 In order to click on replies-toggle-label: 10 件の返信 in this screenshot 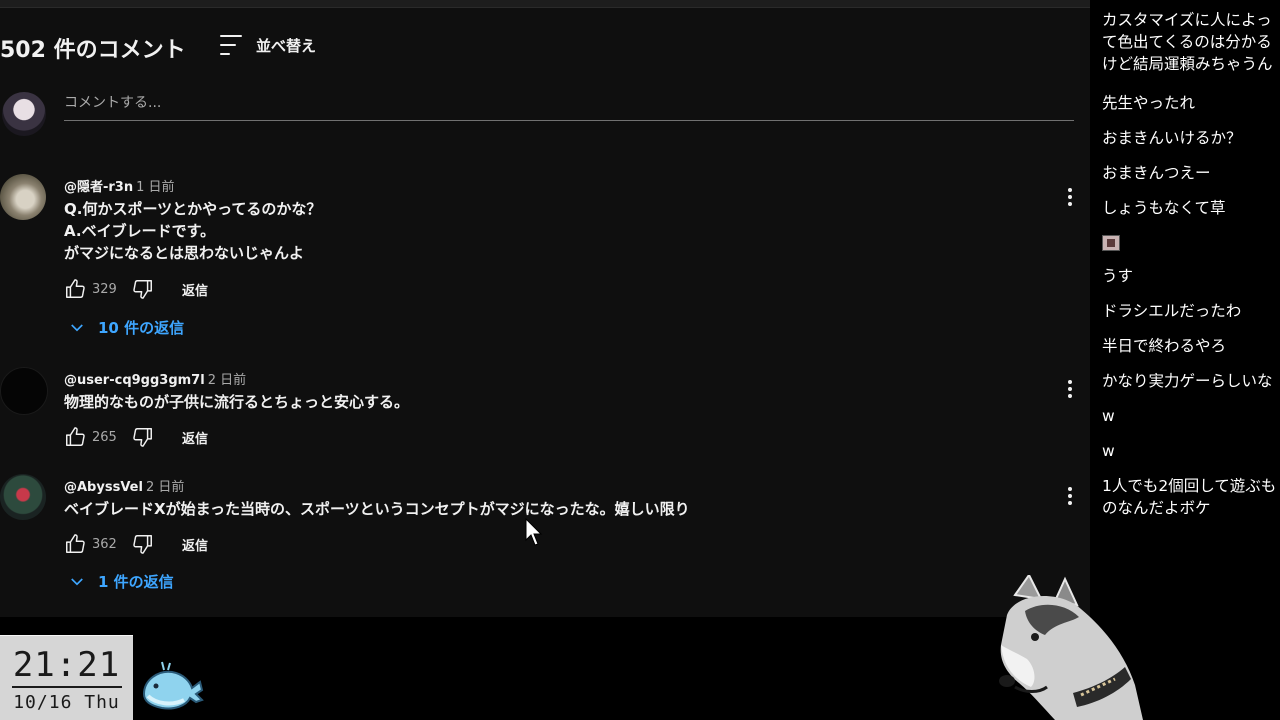, I will do `click(141, 328)`.